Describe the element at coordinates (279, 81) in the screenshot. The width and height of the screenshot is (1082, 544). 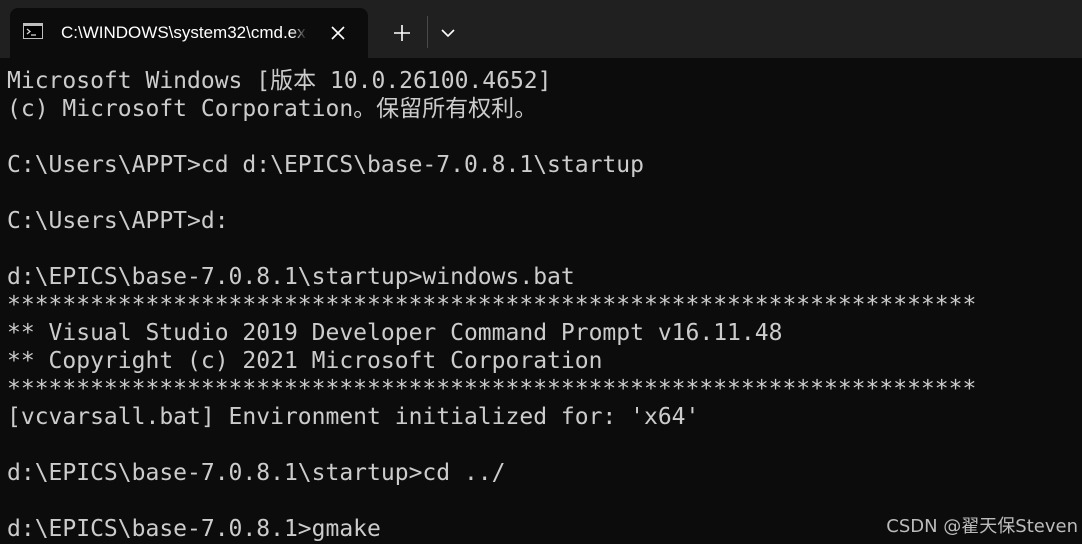
I see `terminal-line: Microsoft Windows [版本 10.0.26100.4652]` at that location.